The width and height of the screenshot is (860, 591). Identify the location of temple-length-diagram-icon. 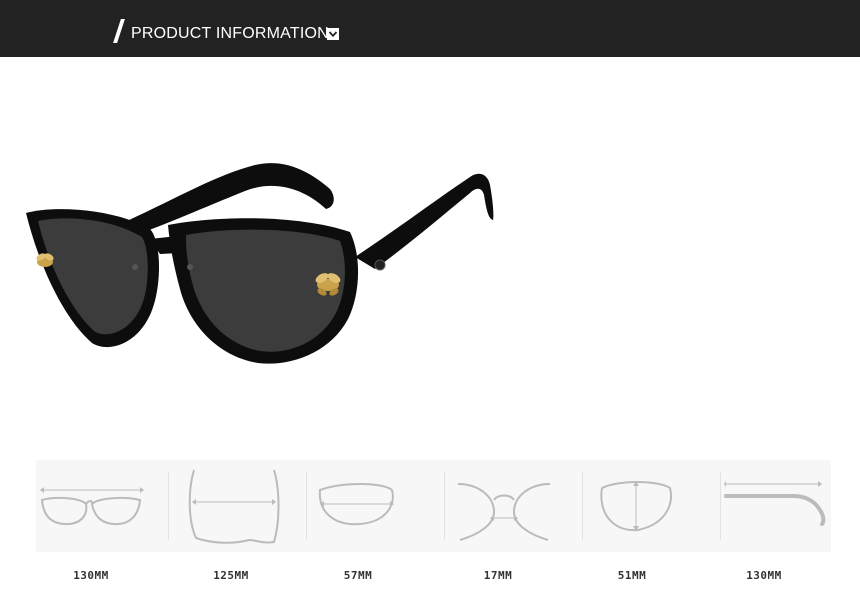
(775, 503).